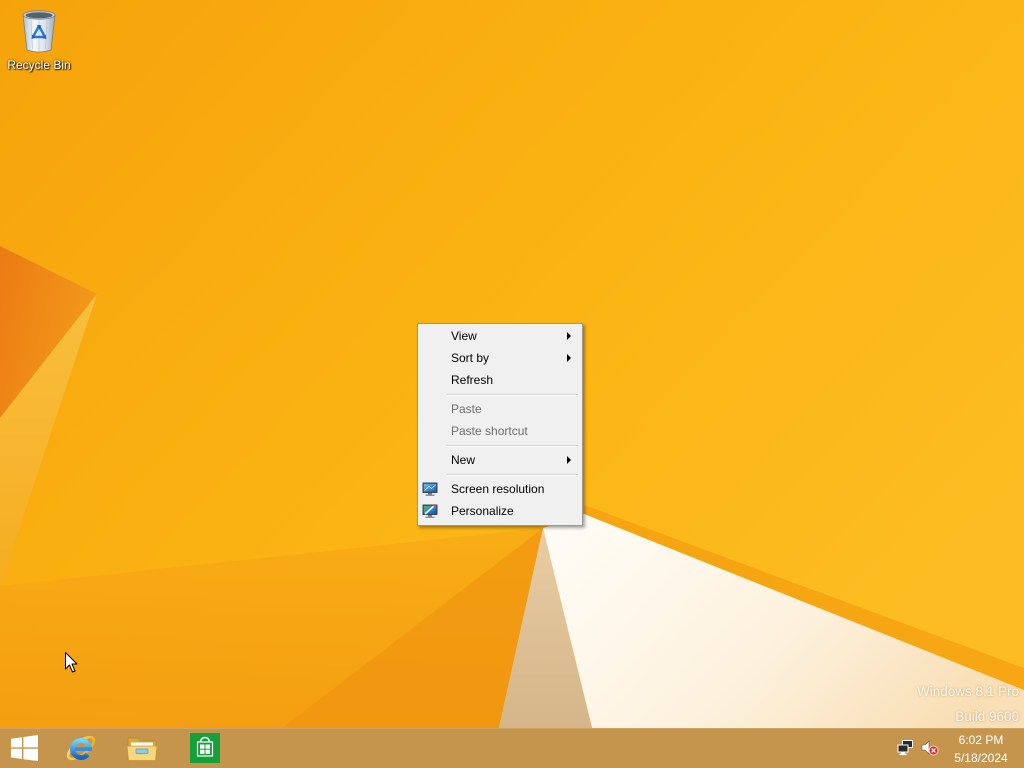 The image size is (1024, 768). Describe the element at coordinates (466, 409) in the screenshot. I see `menu-item-label: Paste` at that location.